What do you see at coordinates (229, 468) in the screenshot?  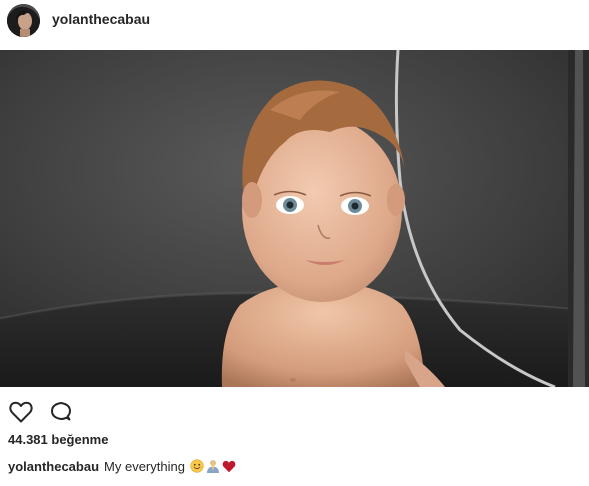 I see `red-heart-emoji` at bounding box center [229, 468].